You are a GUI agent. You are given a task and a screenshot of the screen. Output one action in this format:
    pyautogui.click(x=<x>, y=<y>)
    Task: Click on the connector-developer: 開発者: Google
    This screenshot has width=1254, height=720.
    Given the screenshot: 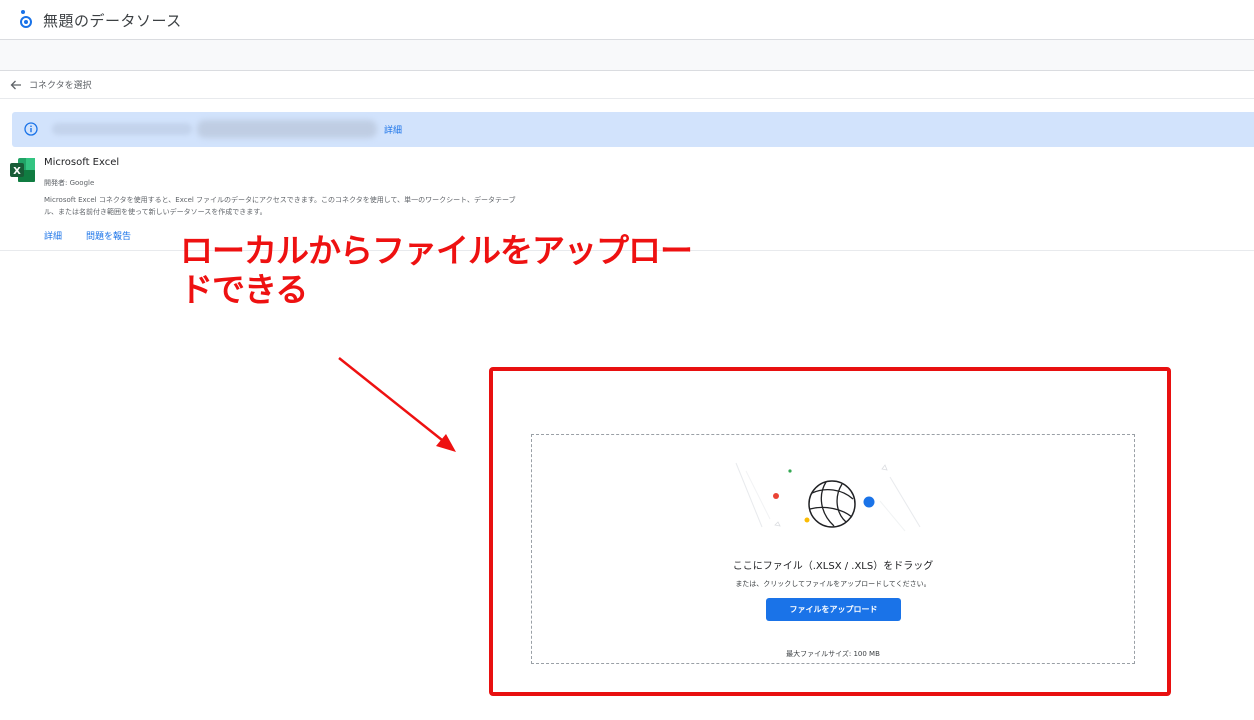 What is the action you would take?
    pyautogui.click(x=69, y=183)
    